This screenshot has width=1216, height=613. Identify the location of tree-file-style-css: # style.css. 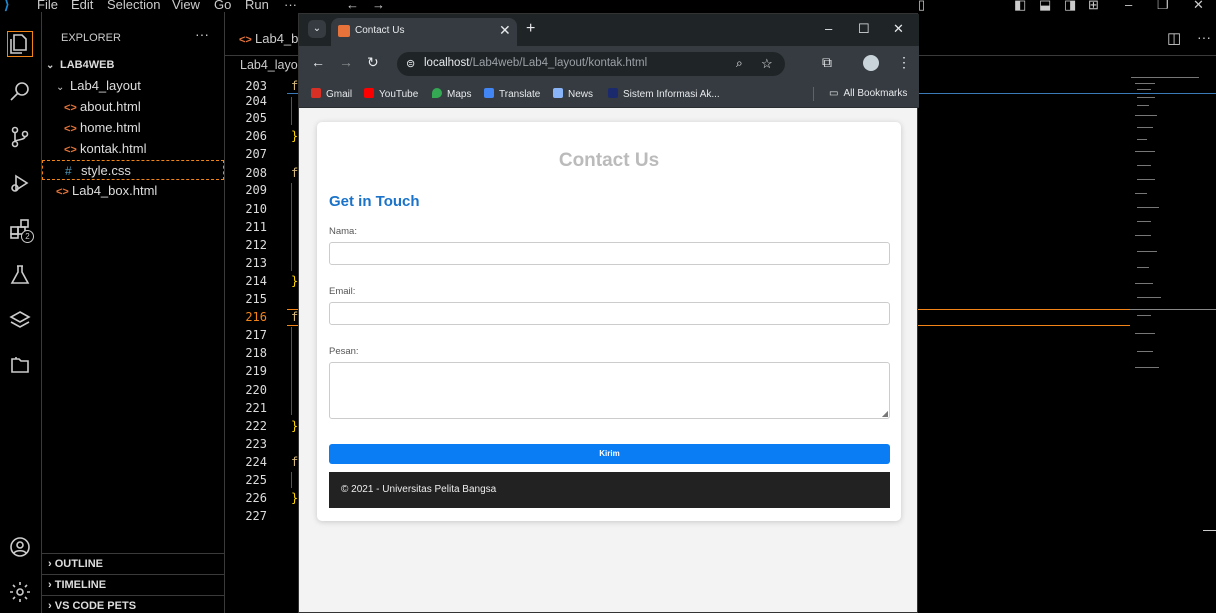
(133, 170).